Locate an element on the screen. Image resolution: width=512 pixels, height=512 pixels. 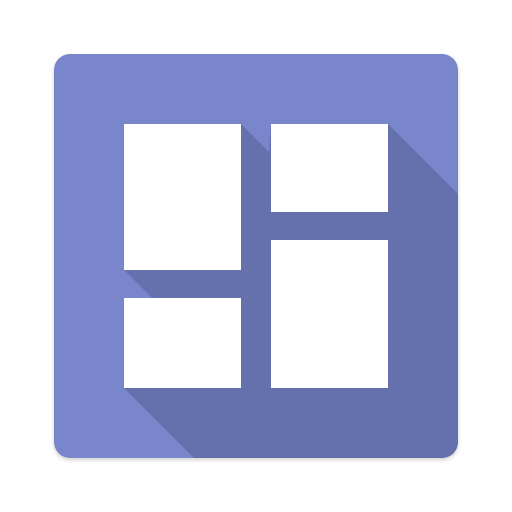
tile-top-left is located at coordinates (182, 197).